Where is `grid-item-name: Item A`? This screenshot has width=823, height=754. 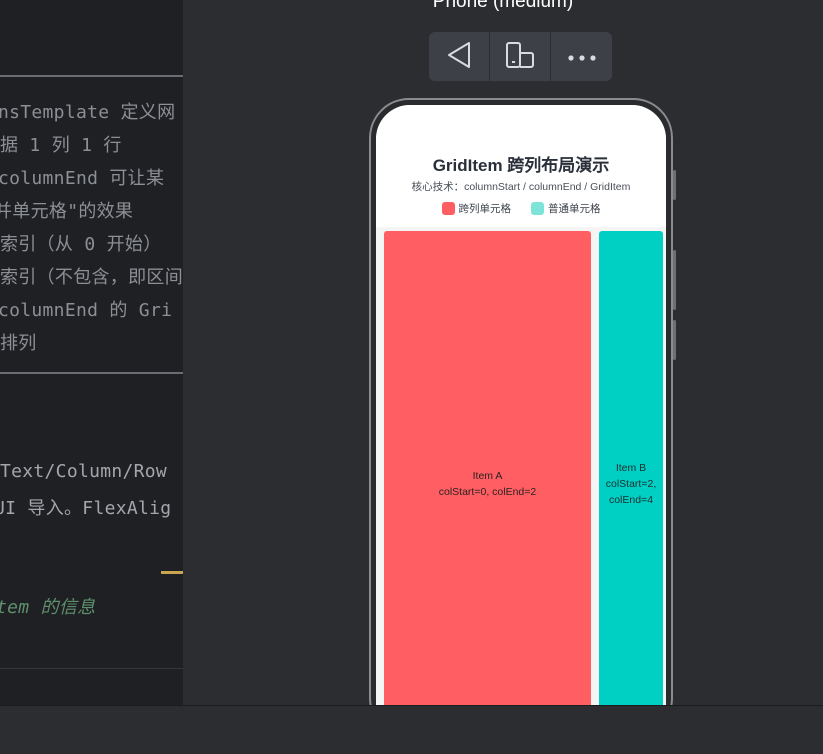
grid-item-name: Item A is located at coordinates (487, 475).